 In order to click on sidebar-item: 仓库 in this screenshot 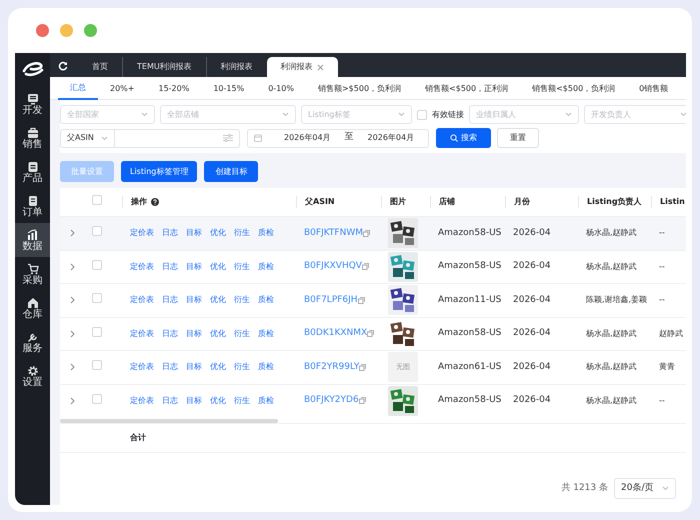, I will do `click(32, 308)`.